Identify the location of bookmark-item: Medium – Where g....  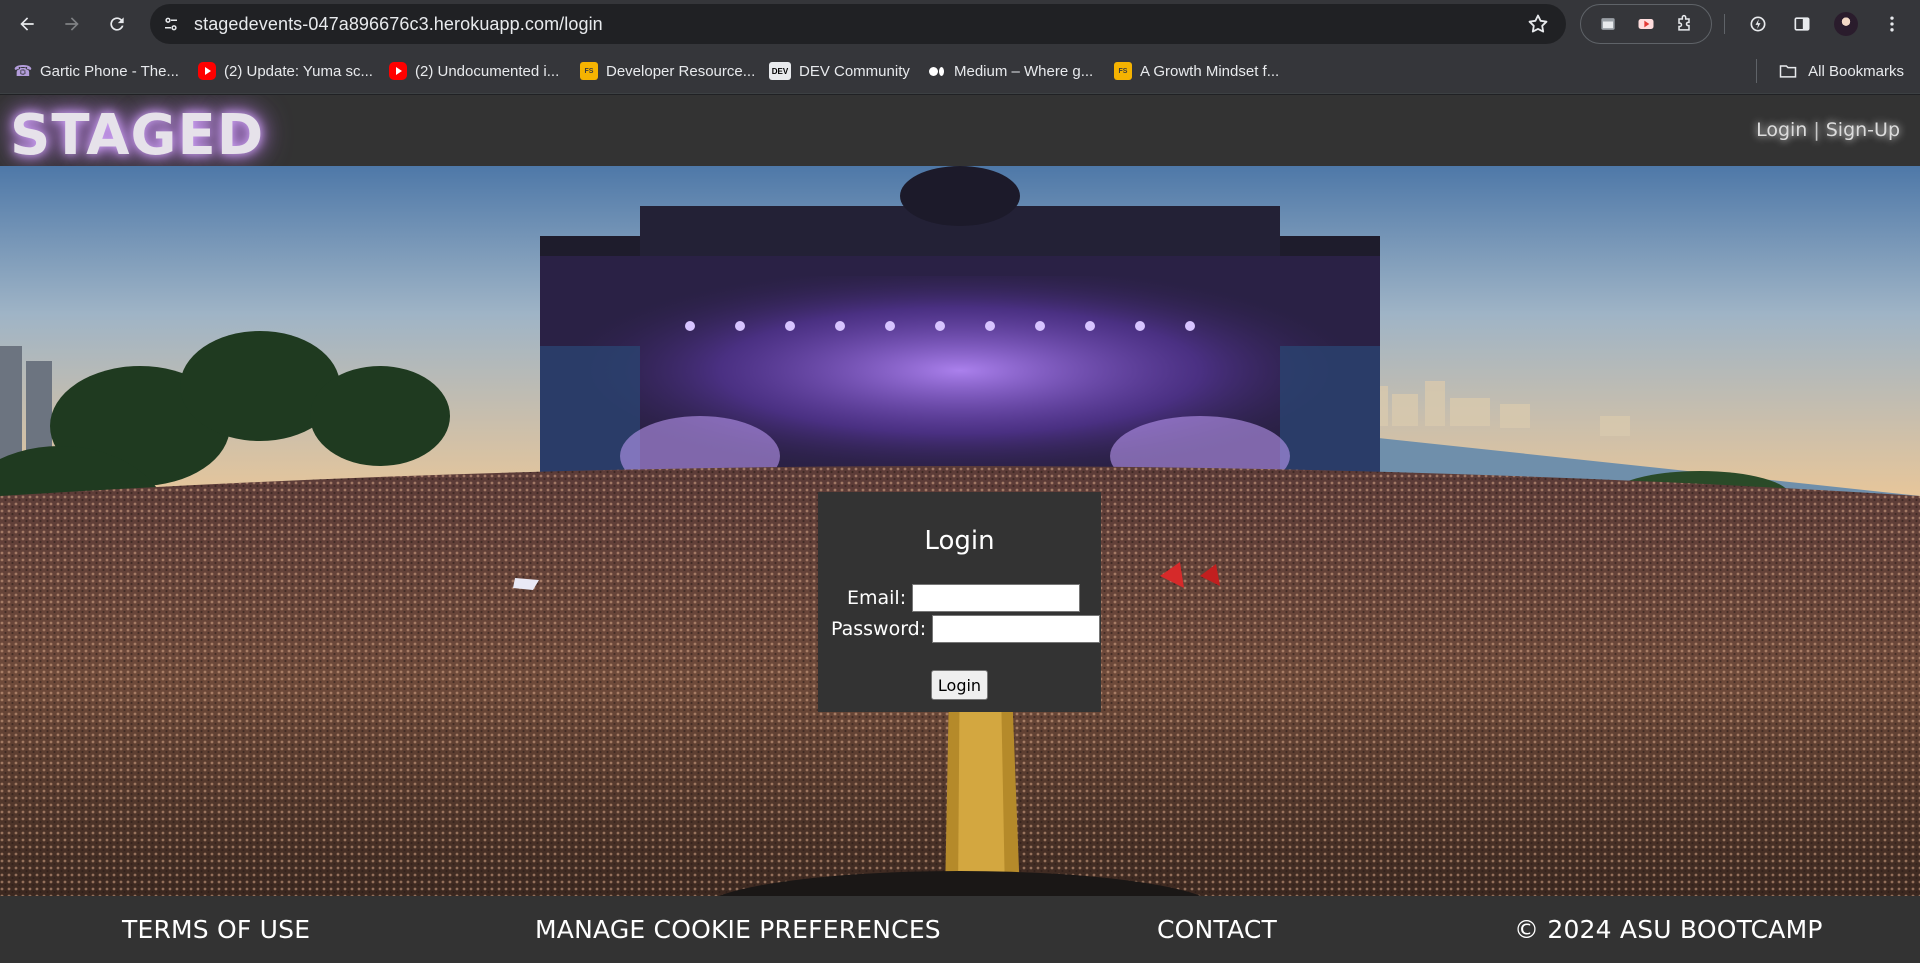
(1010, 71).